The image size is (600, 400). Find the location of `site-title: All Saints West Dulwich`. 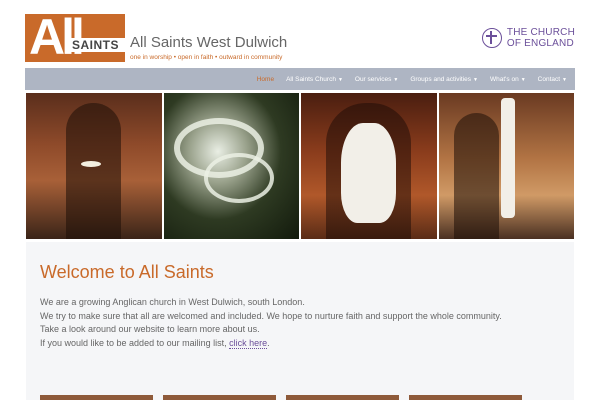

site-title: All Saints West Dulwich is located at coordinates (208, 42).